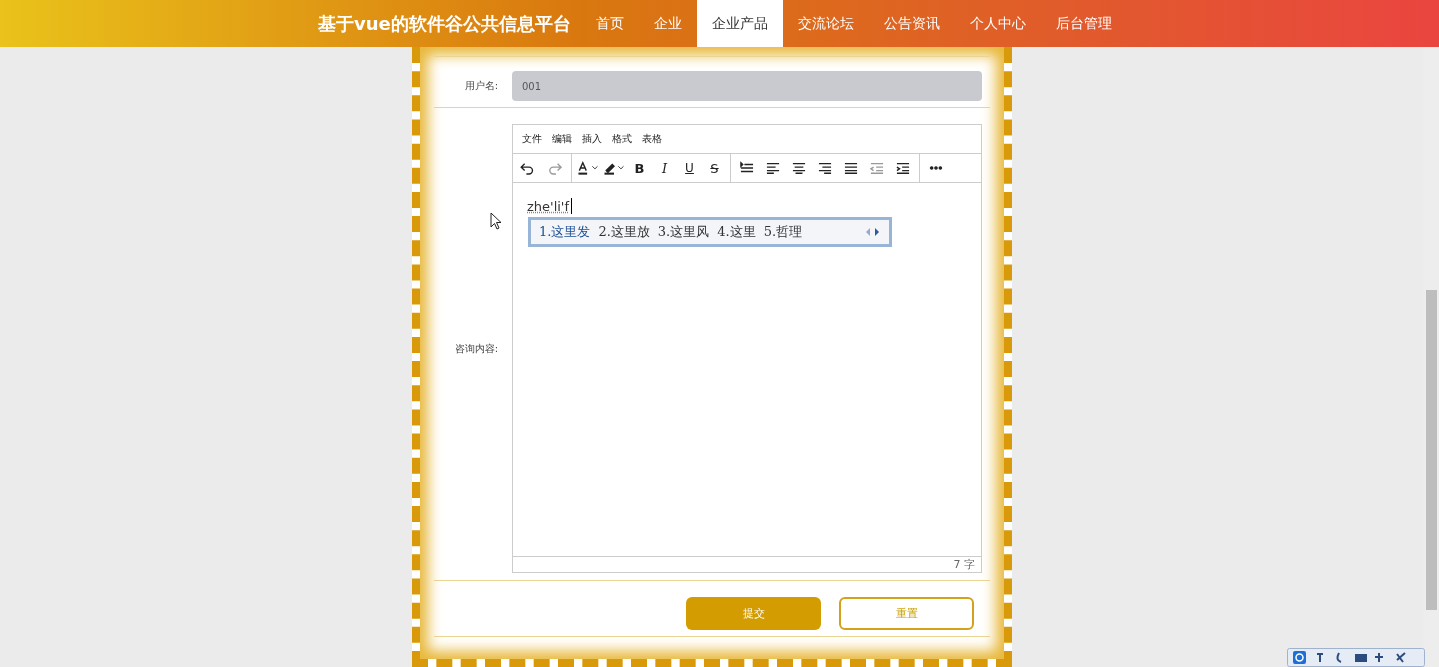 This screenshot has width=1439, height=667. I want to click on ime-candidate: 1.这里发, so click(565, 232).